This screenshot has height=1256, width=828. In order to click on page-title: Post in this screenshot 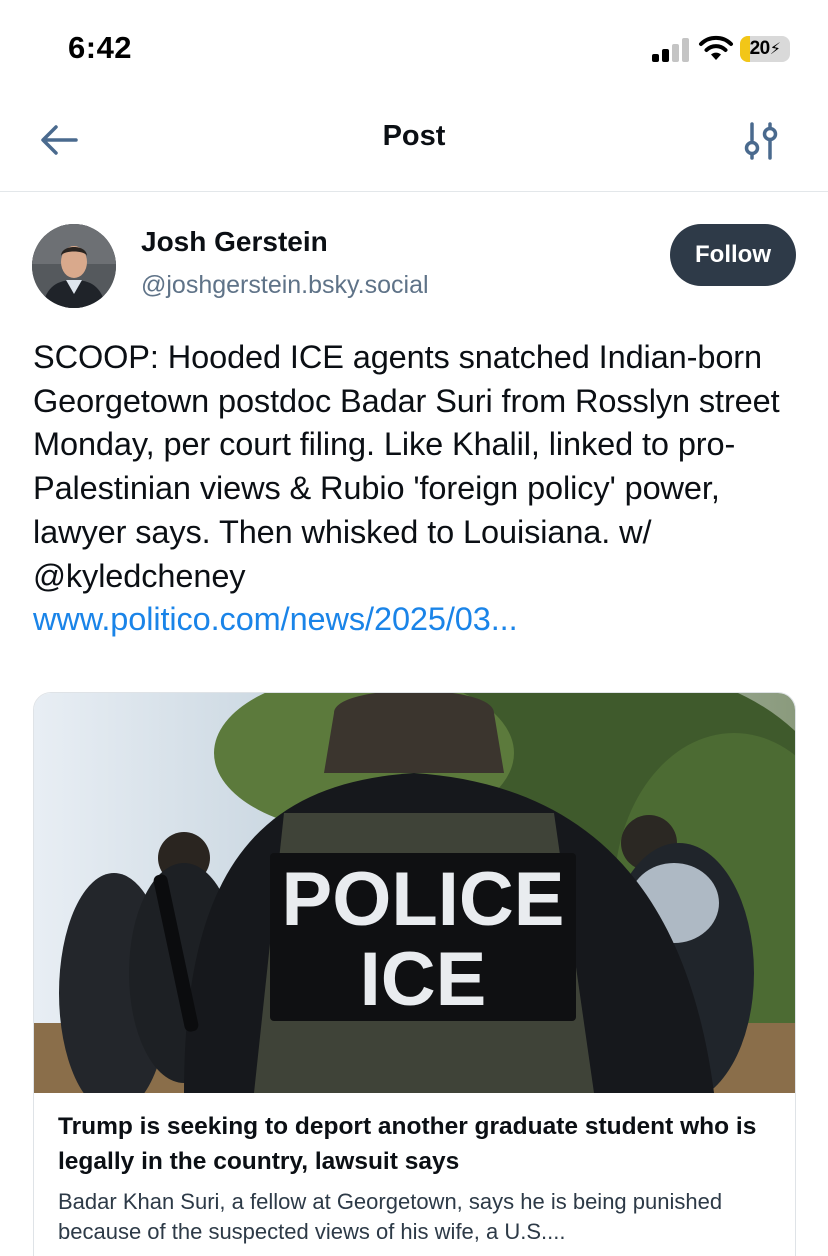, I will do `click(414, 136)`.